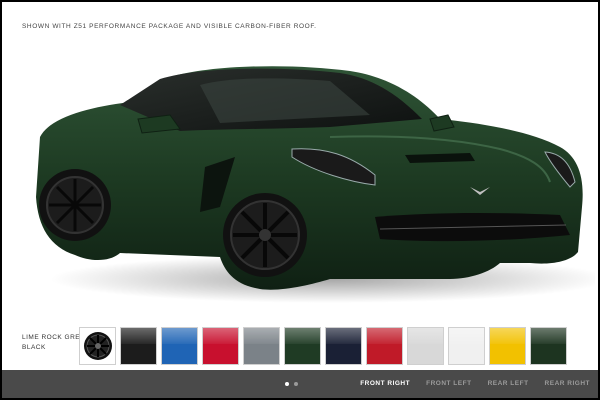 The image size is (600, 400). What do you see at coordinates (384, 346) in the screenshot?
I see `color-swatch-crimson` at bounding box center [384, 346].